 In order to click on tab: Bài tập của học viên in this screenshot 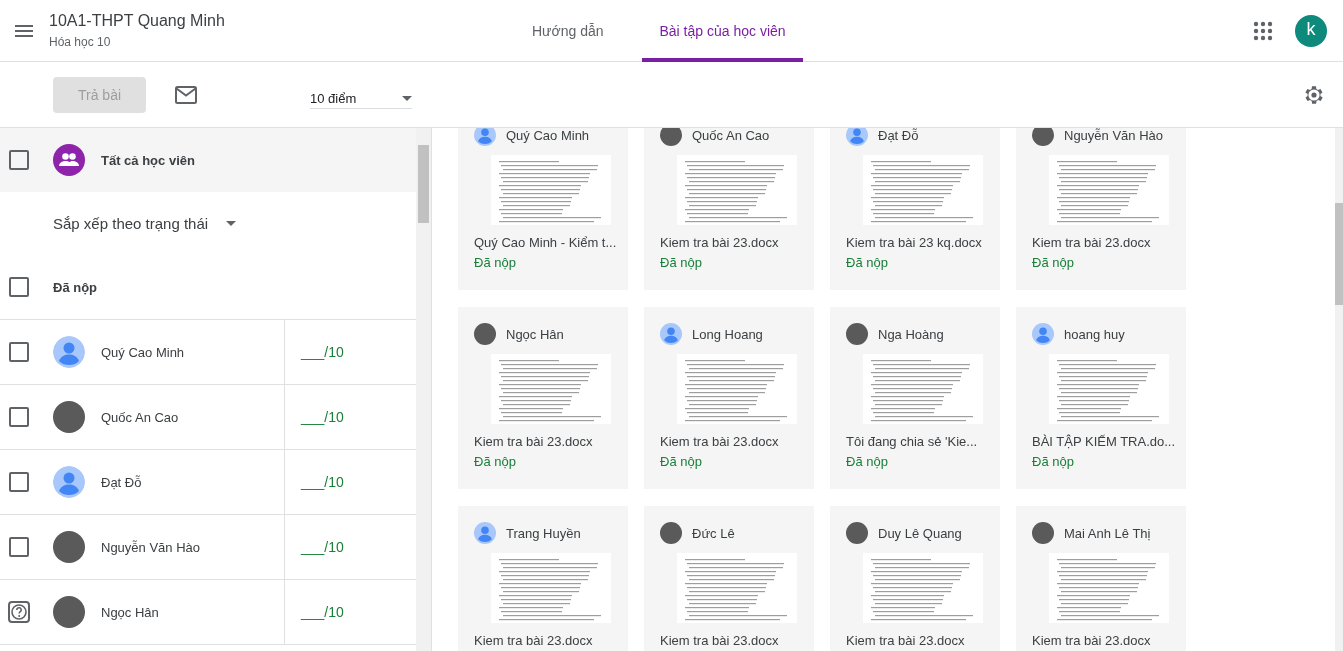, I will do `click(722, 31)`.